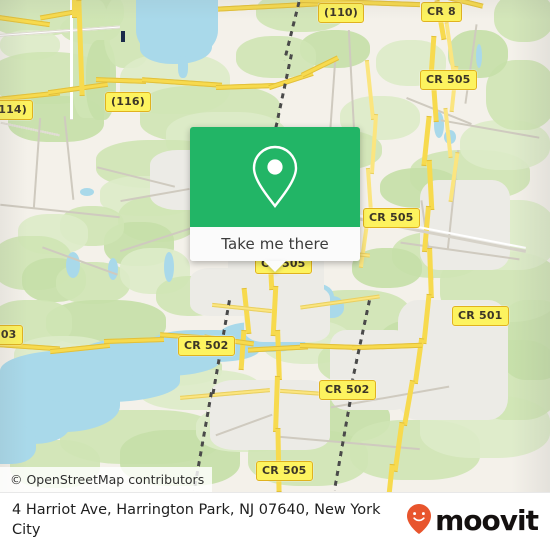  Describe the element at coordinates (522, 21) in the screenshot. I see `landuse-green` at that location.